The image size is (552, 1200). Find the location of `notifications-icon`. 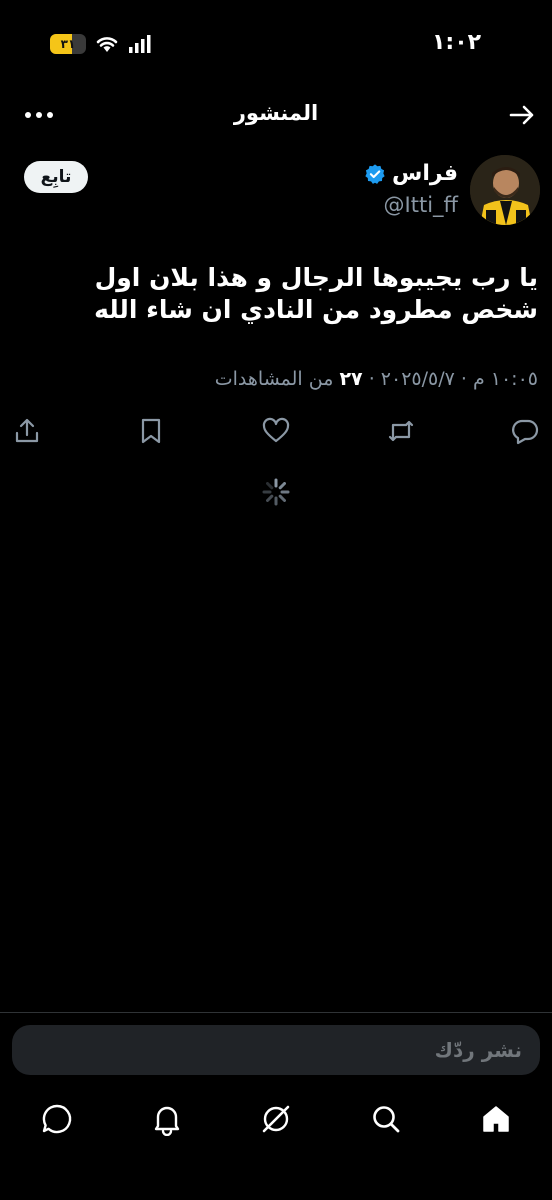

notifications-icon is located at coordinates (167, 1119).